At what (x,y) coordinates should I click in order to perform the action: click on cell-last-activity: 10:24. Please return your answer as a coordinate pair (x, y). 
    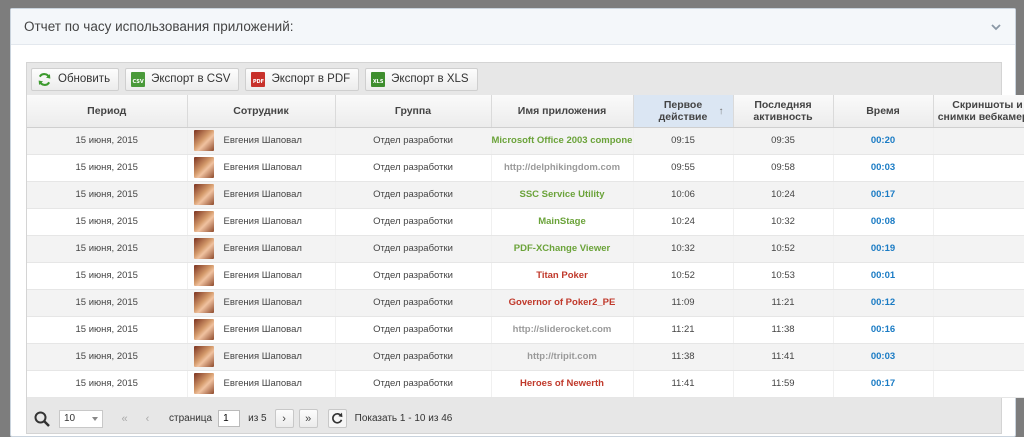
    Looking at the image, I should click on (783, 195).